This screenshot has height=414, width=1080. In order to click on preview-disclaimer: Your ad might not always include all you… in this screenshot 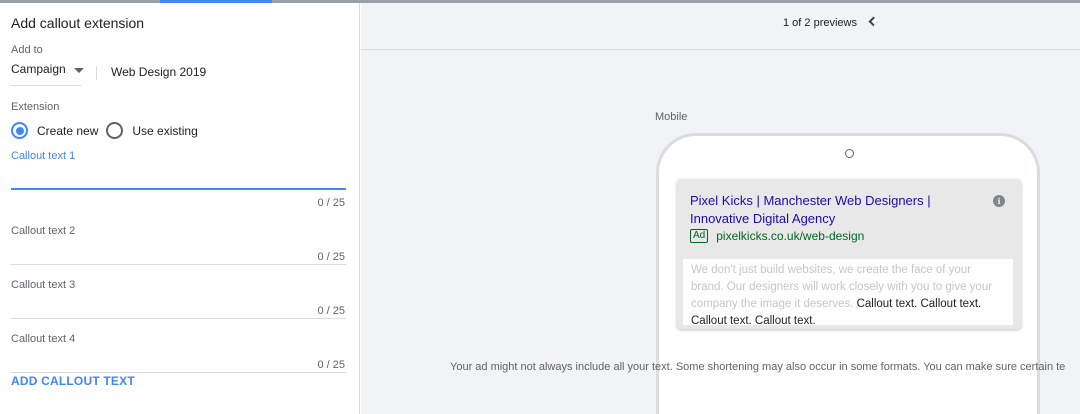, I will do `click(758, 367)`.